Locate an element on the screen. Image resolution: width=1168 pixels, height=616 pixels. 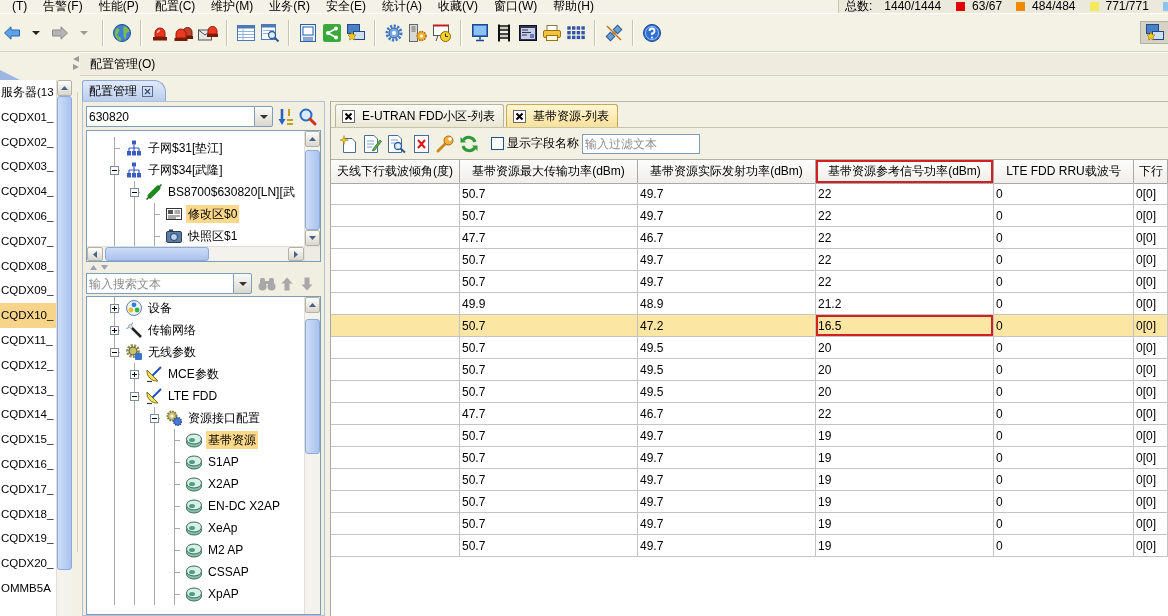
menu-item: 告警(F) is located at coordinates (63, 6).